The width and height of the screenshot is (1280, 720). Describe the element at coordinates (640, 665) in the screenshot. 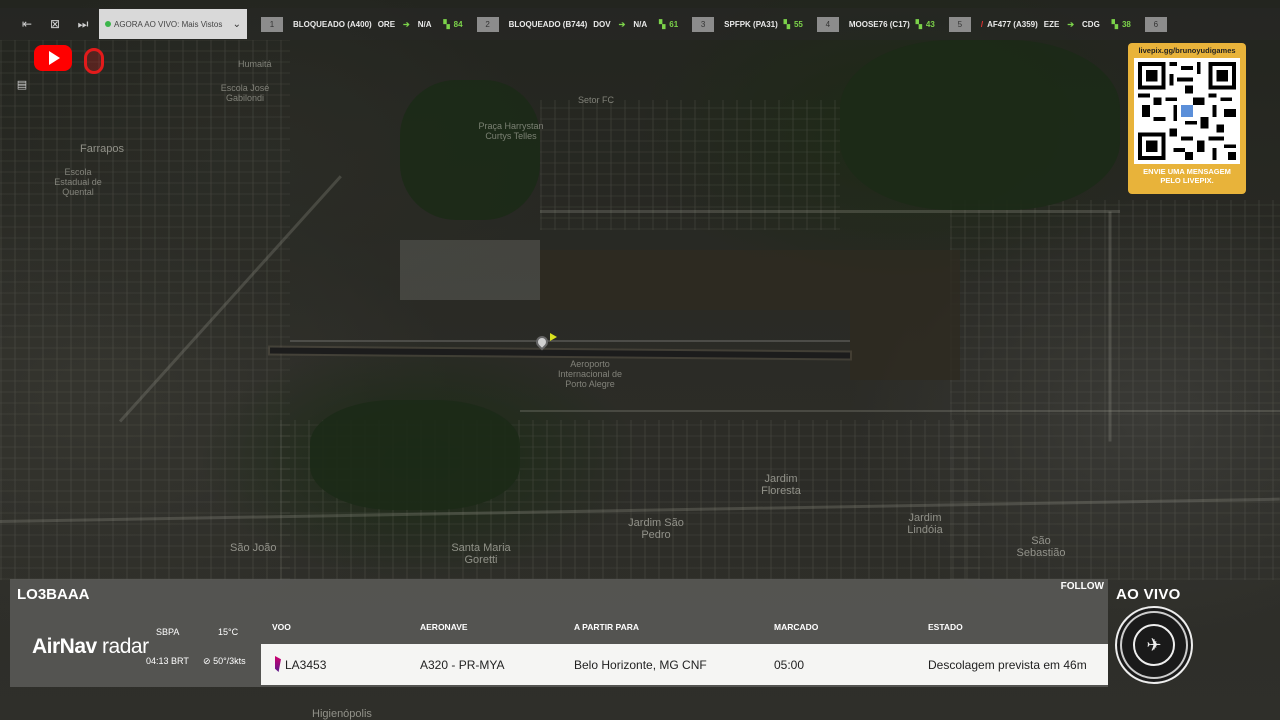

I see `cell-destination: Belo Horizonte, MG CNF` at that location.